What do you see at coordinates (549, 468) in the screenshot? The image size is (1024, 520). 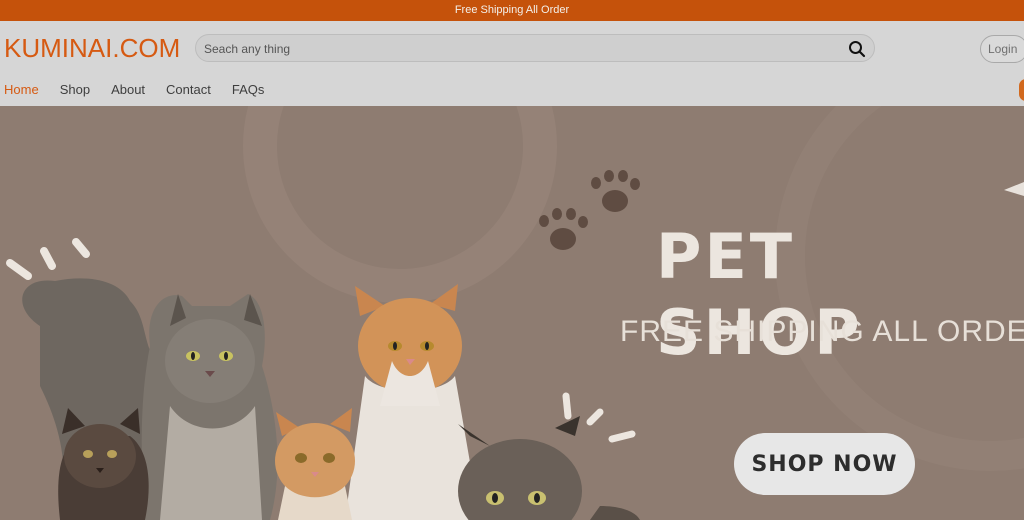 I see `tabby-cat` at bounding box center [549, 468].